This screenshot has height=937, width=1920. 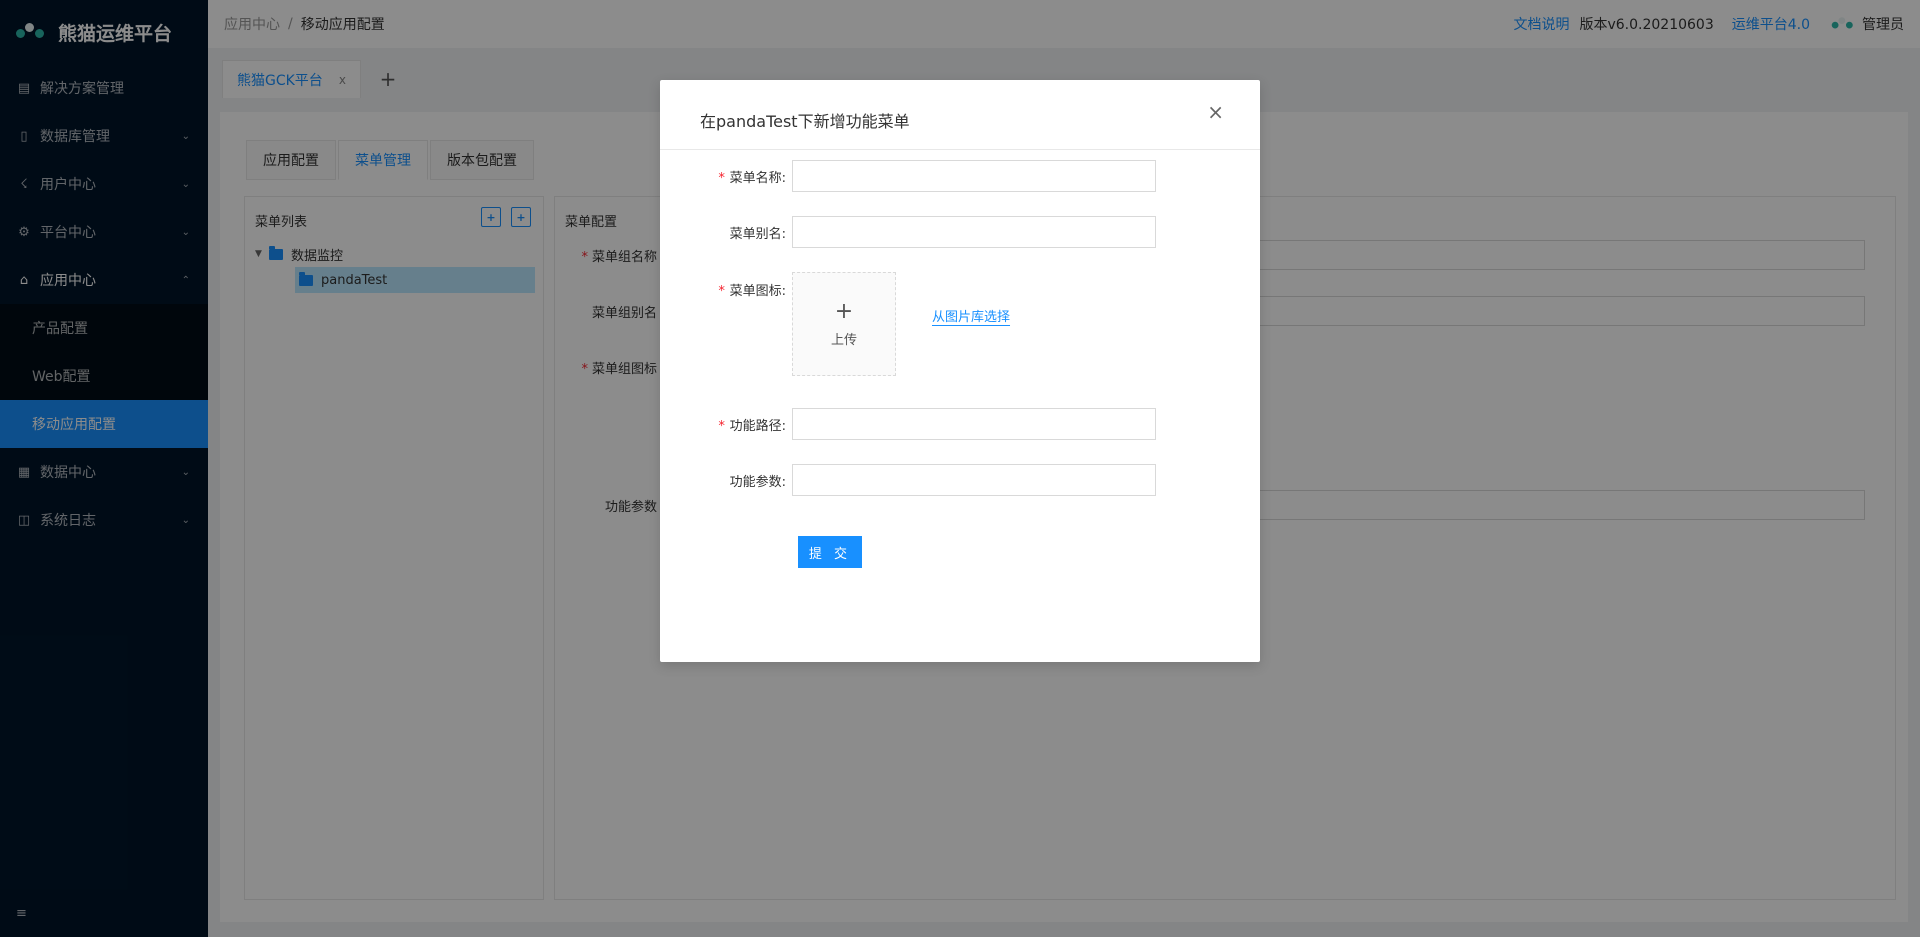 What do you see at coordinates (805, 121) in the screenshot?
I see `modal-title: 在pandaTest下新增功能菜单` at bounding box center [805, 121].